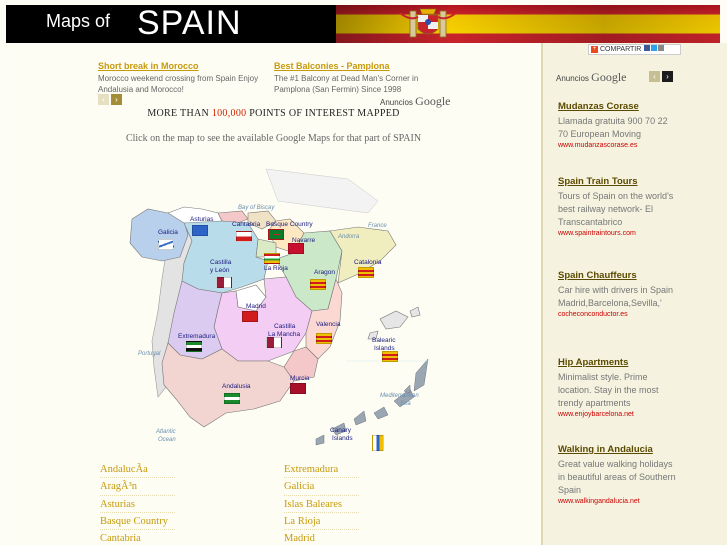 Image resolution: width=727 pixels, height=545 pixels. I want to click on sea-label-andorra: Andorra, so click(349, 237).